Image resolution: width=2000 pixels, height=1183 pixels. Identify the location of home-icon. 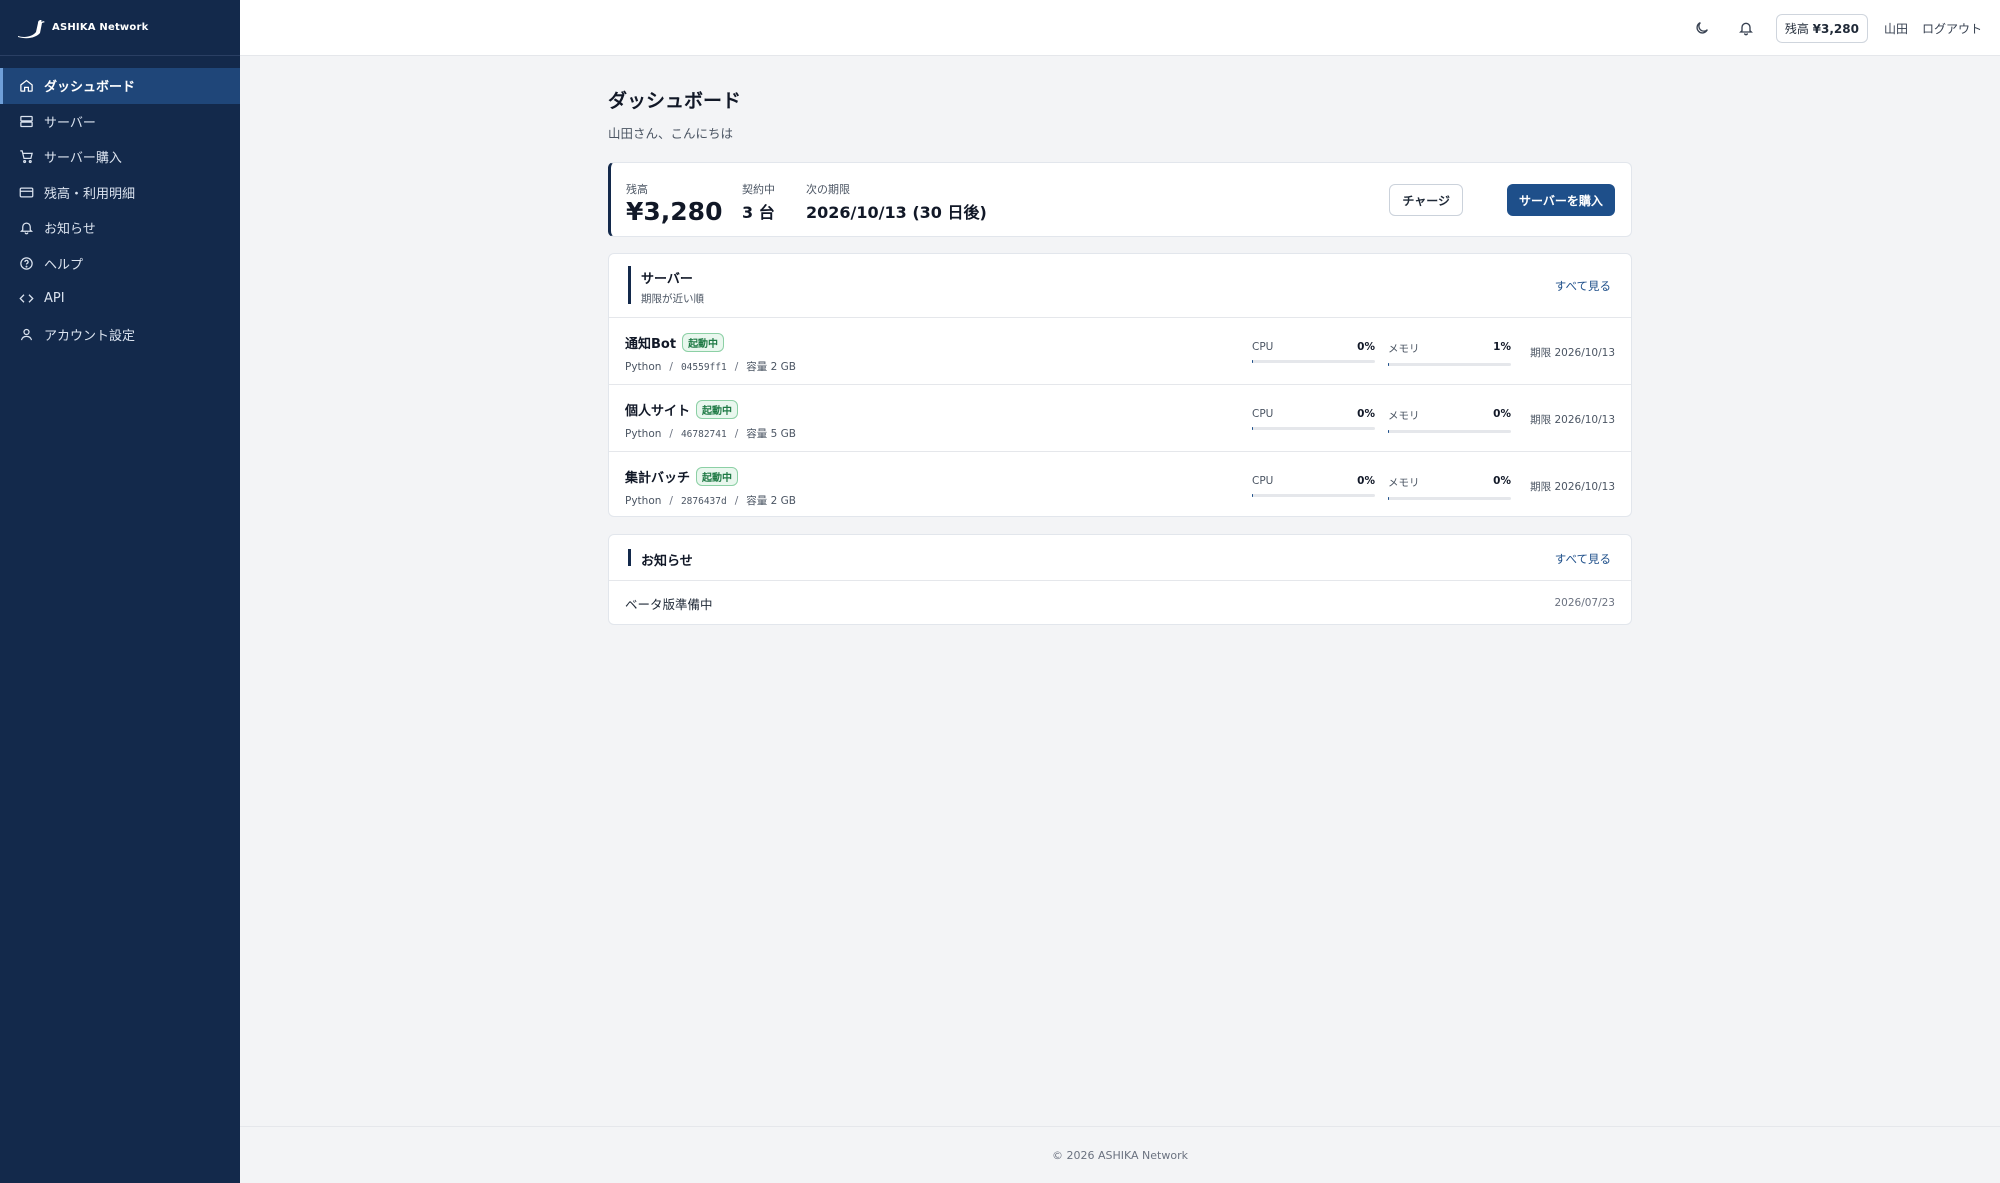
(26, 86).